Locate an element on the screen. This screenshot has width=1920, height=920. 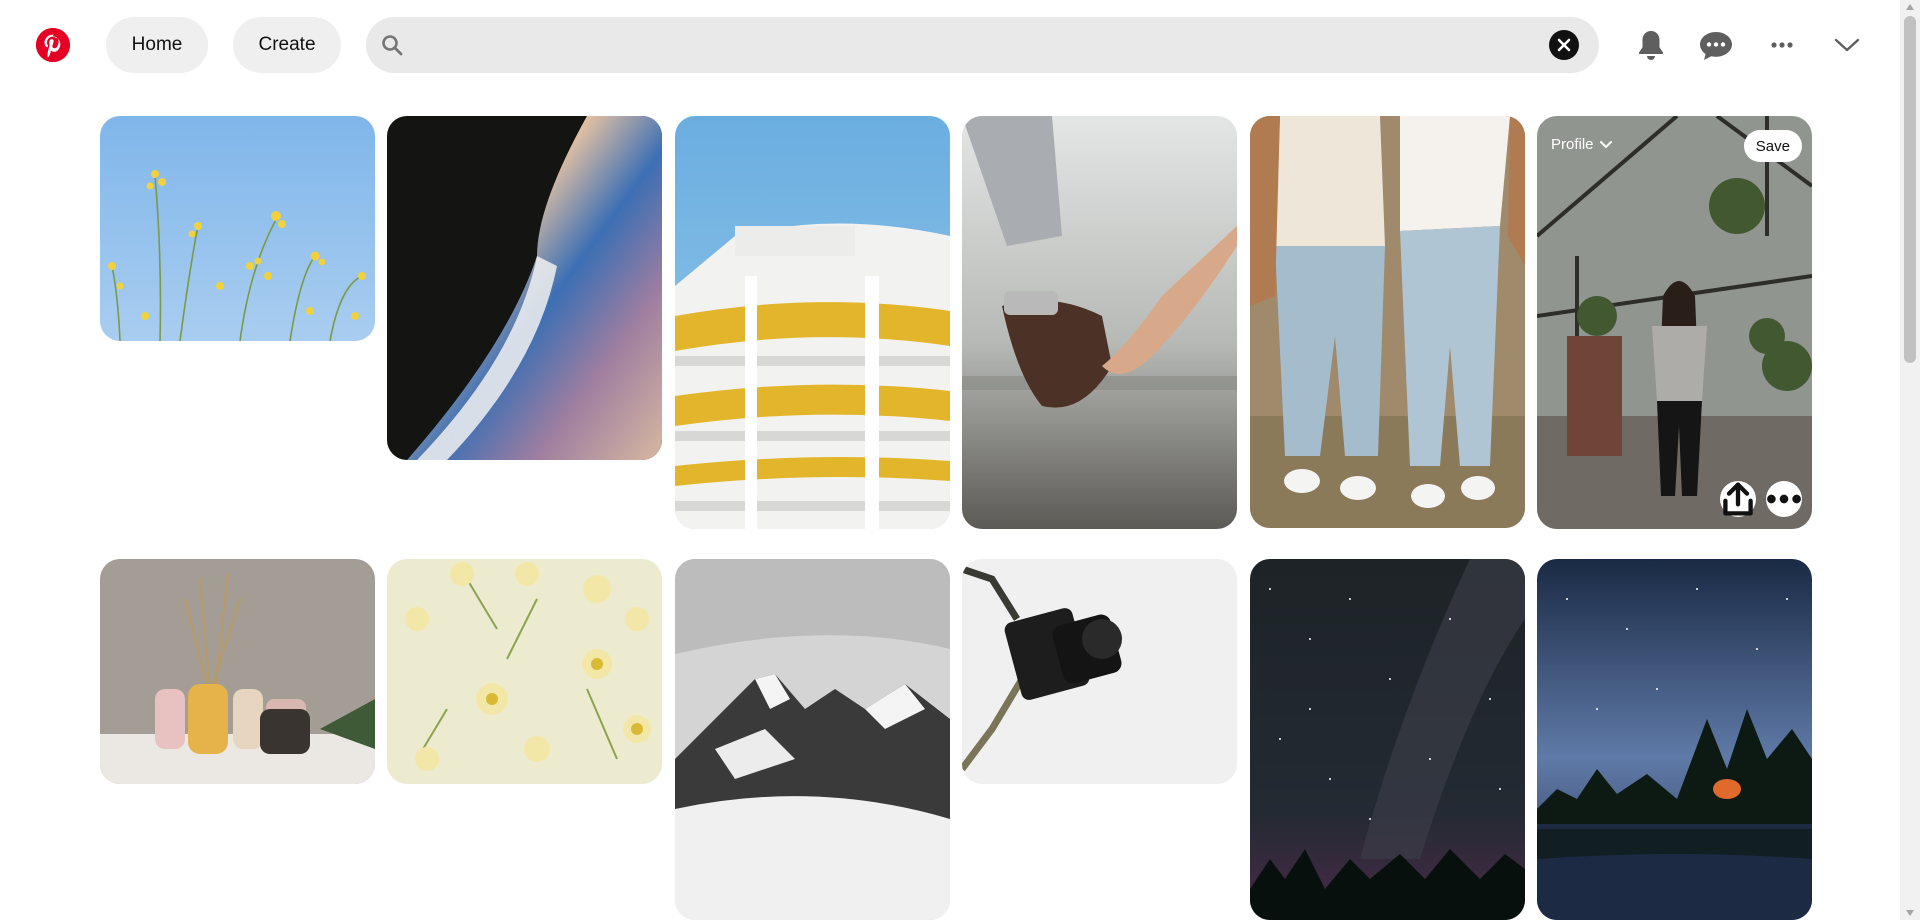
pin-couple-walking is located at coordinates (1387, 322).